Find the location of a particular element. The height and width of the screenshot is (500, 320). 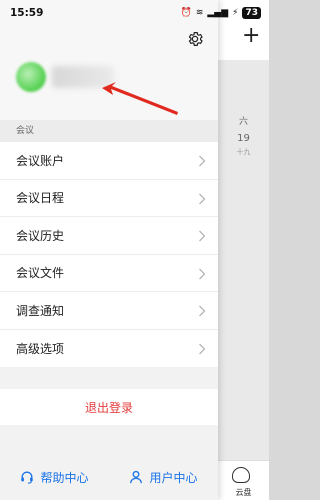

gear-icon is located at coordinates (195, 39).